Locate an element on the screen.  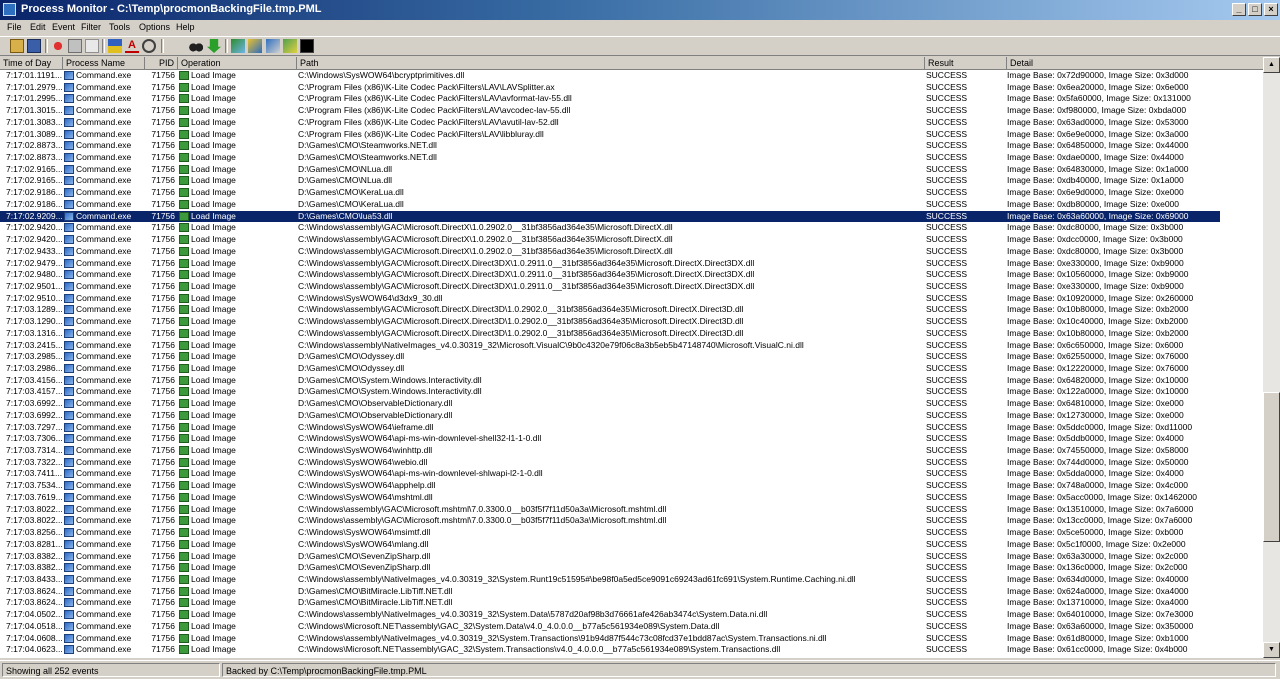
col-process: Process Name is located at coordinates (104, 63).